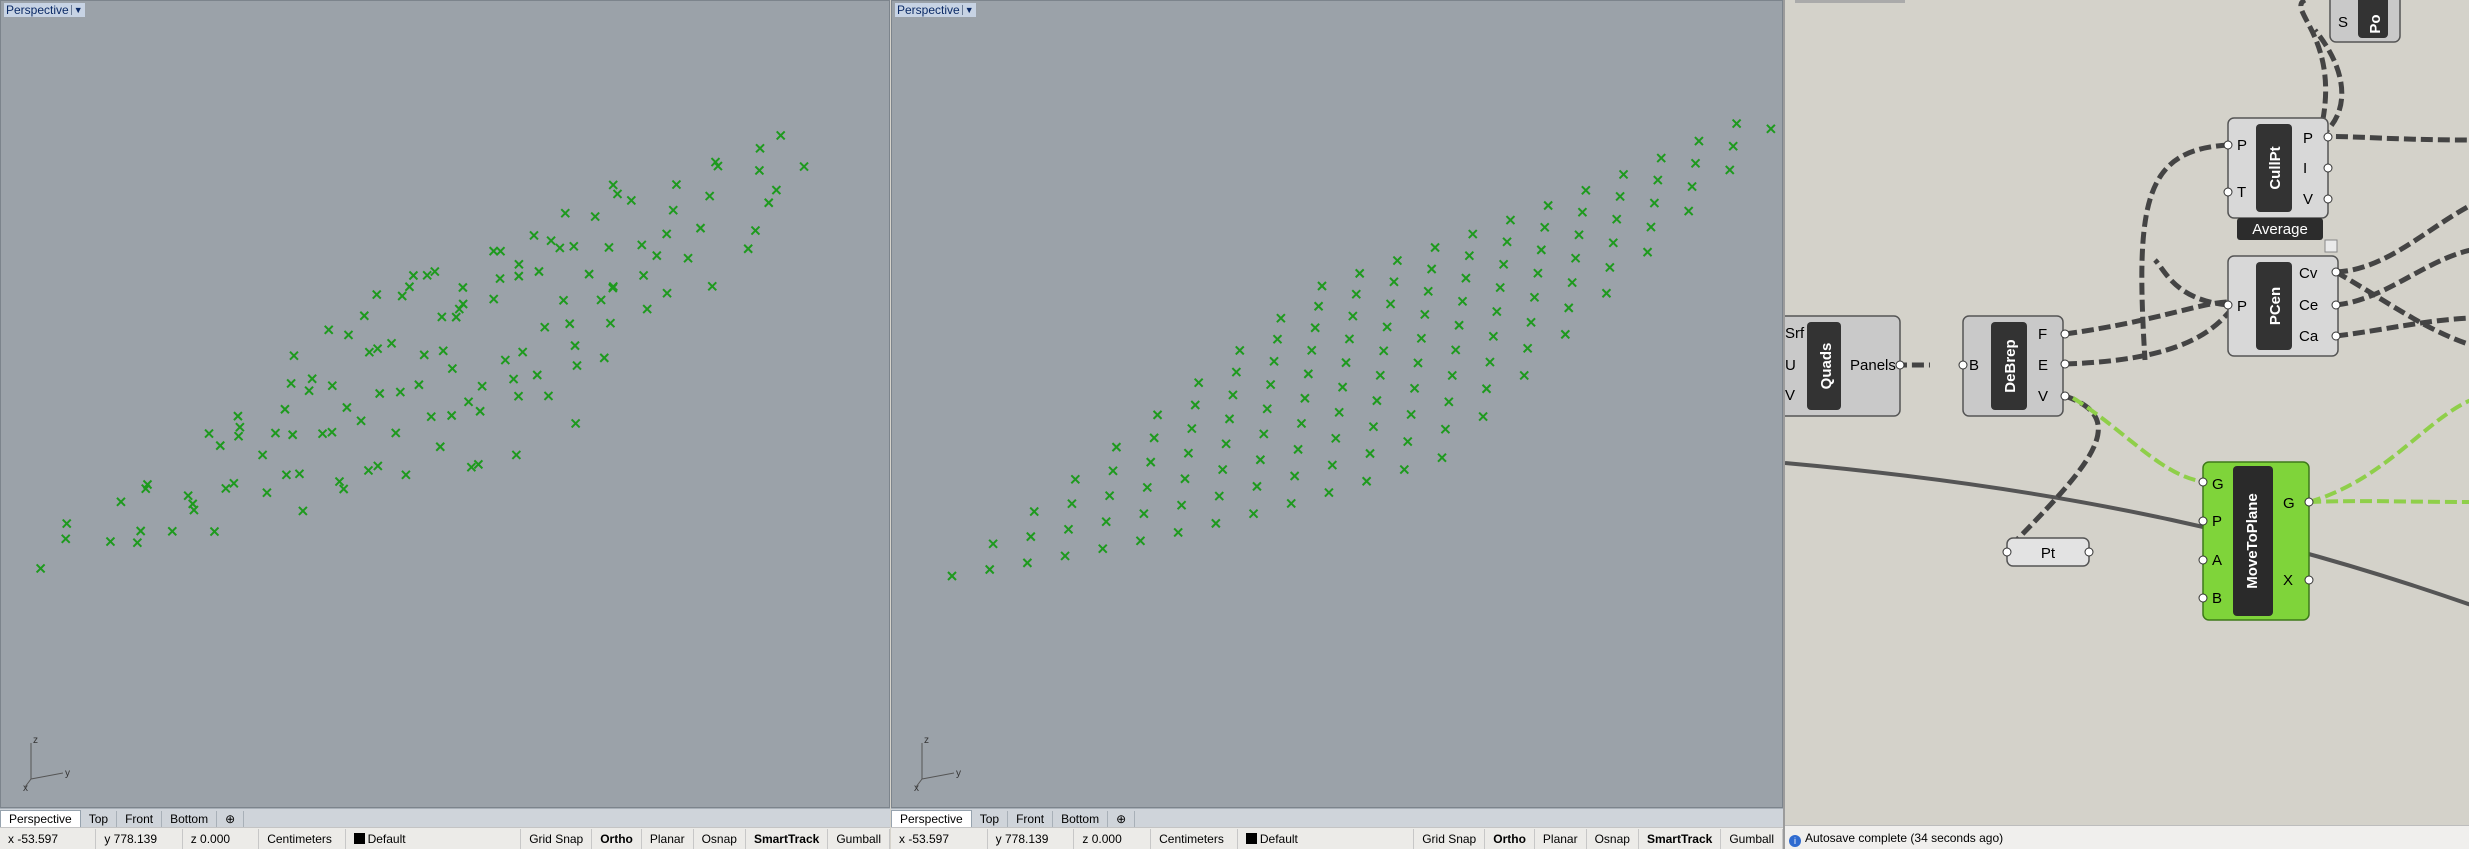 This screenshot has width=2469, height=849. I want to click on movetoplane-component: MoveToPlane G P A B G X, so click(2256, 541).